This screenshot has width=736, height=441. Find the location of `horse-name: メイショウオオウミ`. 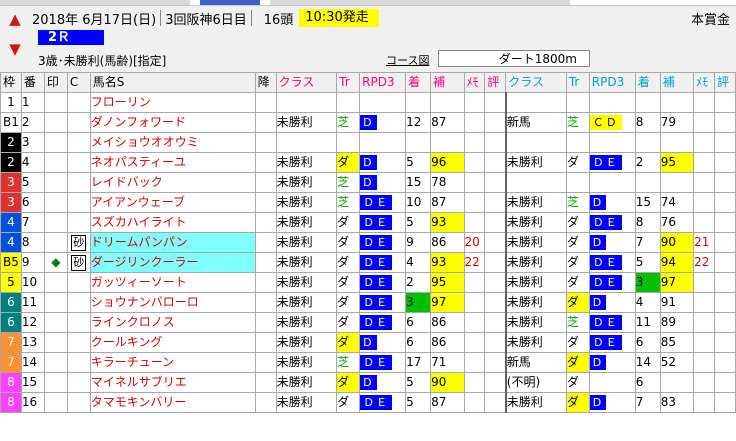

horse-name: メイショウオオウミ is located at coordinates (172, 142).